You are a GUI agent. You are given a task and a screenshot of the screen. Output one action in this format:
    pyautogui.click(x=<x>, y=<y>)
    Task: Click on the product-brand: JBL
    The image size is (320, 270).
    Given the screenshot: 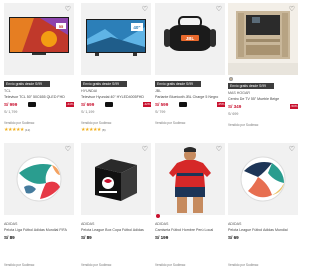 What is the action you would take?
    pyautogui.click(x=158, y=91)
    